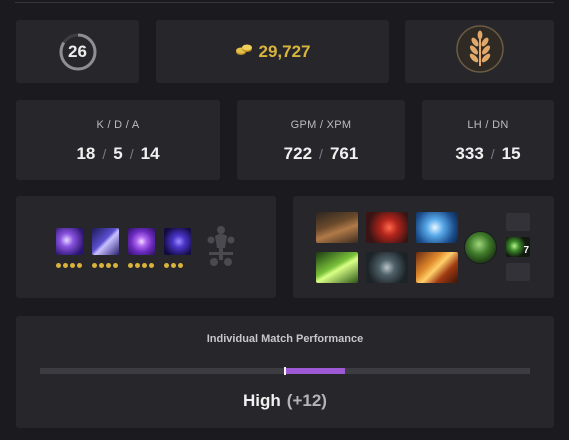  I want to click on kills-value: 18, so click(86, 153).